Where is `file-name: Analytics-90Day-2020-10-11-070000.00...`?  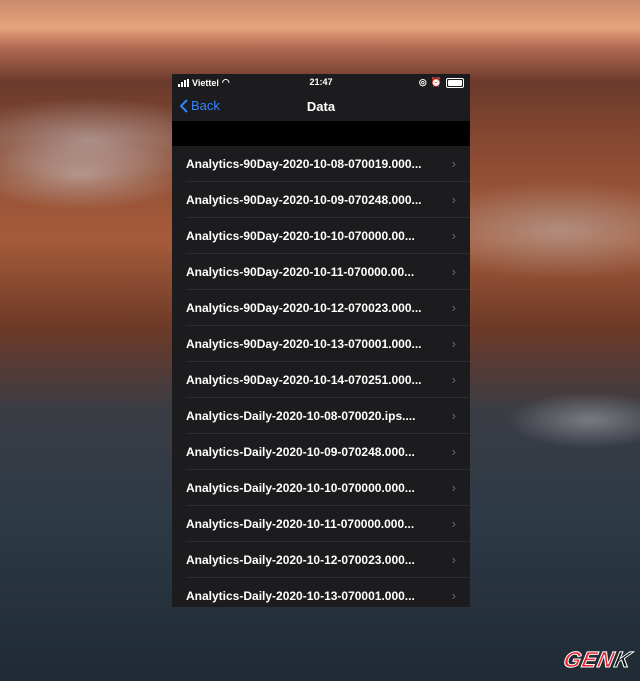
file-name: Analytics-90Day-2020-10-11-070000.00... is located at coordinates (300, 271).